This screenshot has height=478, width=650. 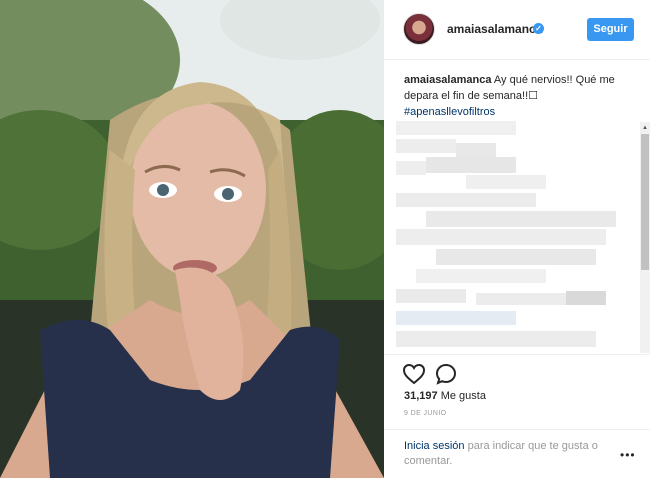 What do you see at coordinates (538, 28) in the screenshot?
I see `verified-badge-icon: ✓` at bounding box center [538, 28].